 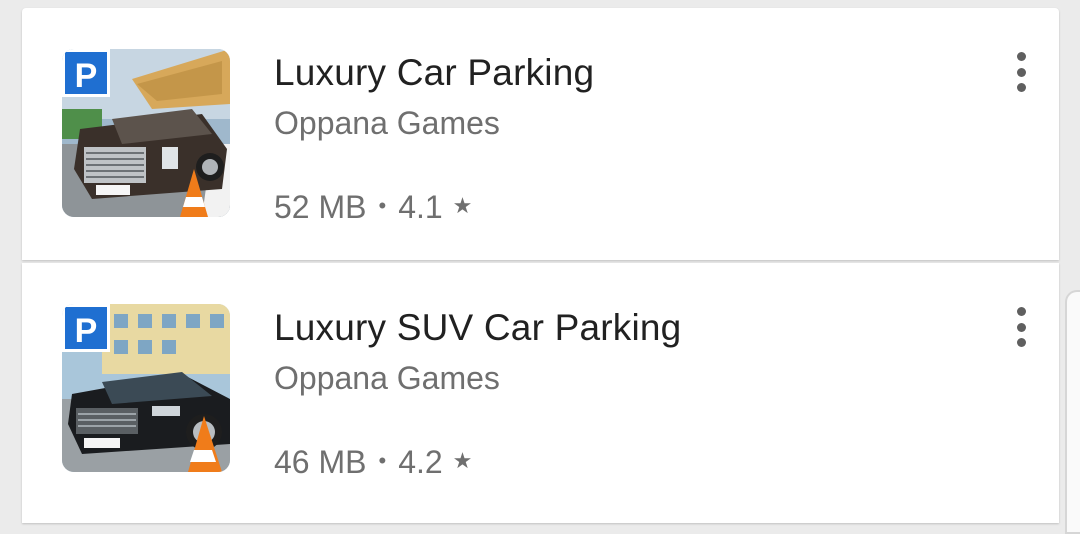 What do you see at coordinates (373, 207) in the screenshot?
I see `app-meta: 52 MB • 4.1 ★` at bounding box center [373, 207].